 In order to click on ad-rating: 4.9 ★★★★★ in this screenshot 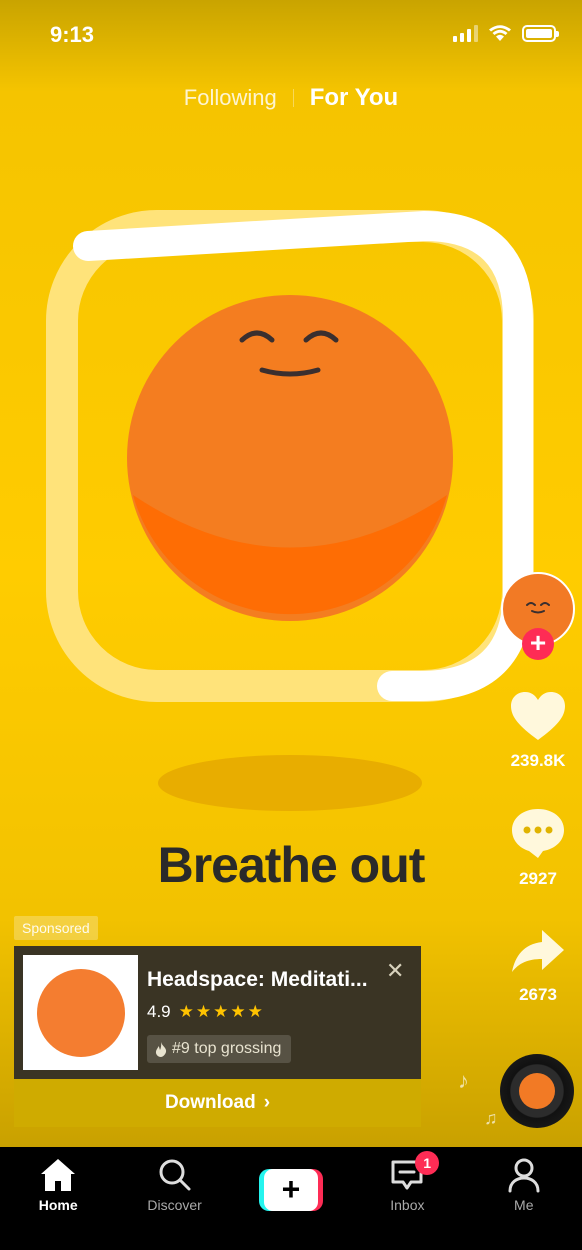, I will do `click(206, 1012)`.